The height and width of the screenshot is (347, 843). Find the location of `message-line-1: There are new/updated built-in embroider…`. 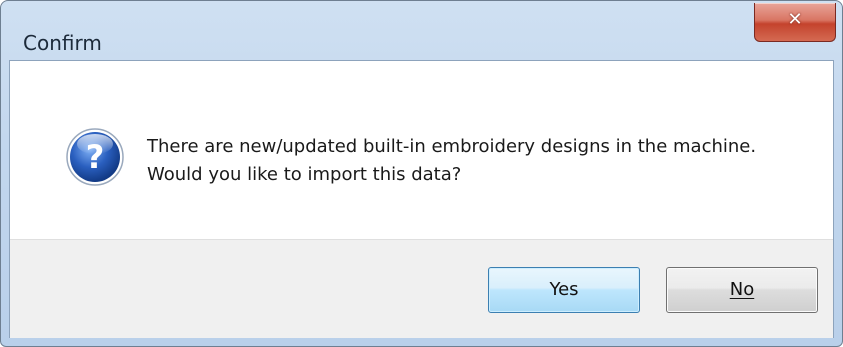

message-line-1: There are new/updated built-in embroider… is located at coordinates (452, 146).